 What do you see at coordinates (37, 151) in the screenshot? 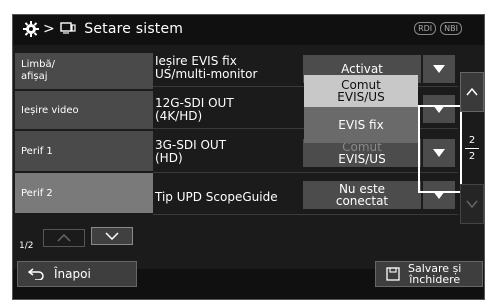
I see `sidebar-item-label: Perif 1` at bounding box center [37, 151].